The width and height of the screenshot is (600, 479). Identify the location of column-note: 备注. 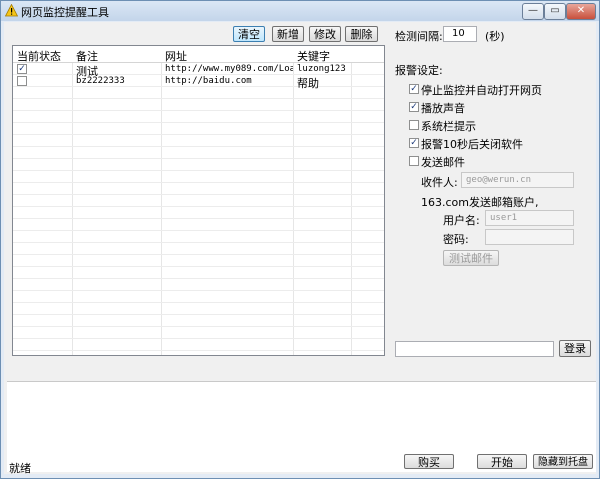
(87, 56).